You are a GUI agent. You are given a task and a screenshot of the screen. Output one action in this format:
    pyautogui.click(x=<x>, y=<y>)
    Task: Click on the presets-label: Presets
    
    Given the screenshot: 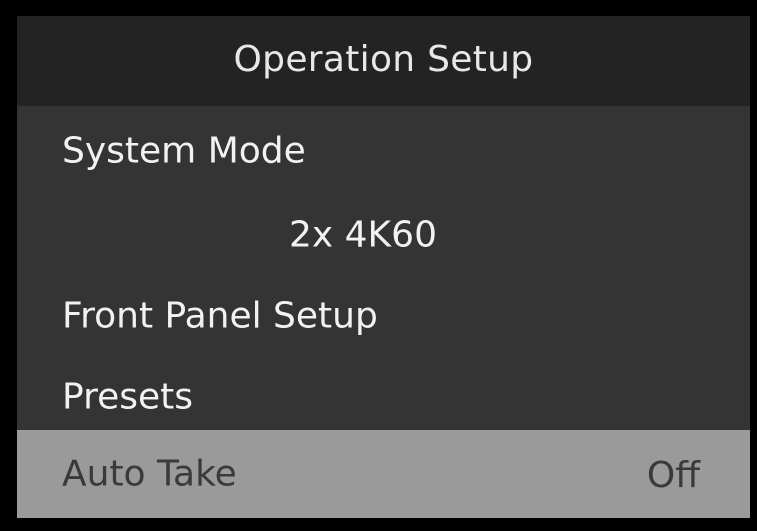 What is the action you would take?
    pyautogui.click(x=128, y=397)
    